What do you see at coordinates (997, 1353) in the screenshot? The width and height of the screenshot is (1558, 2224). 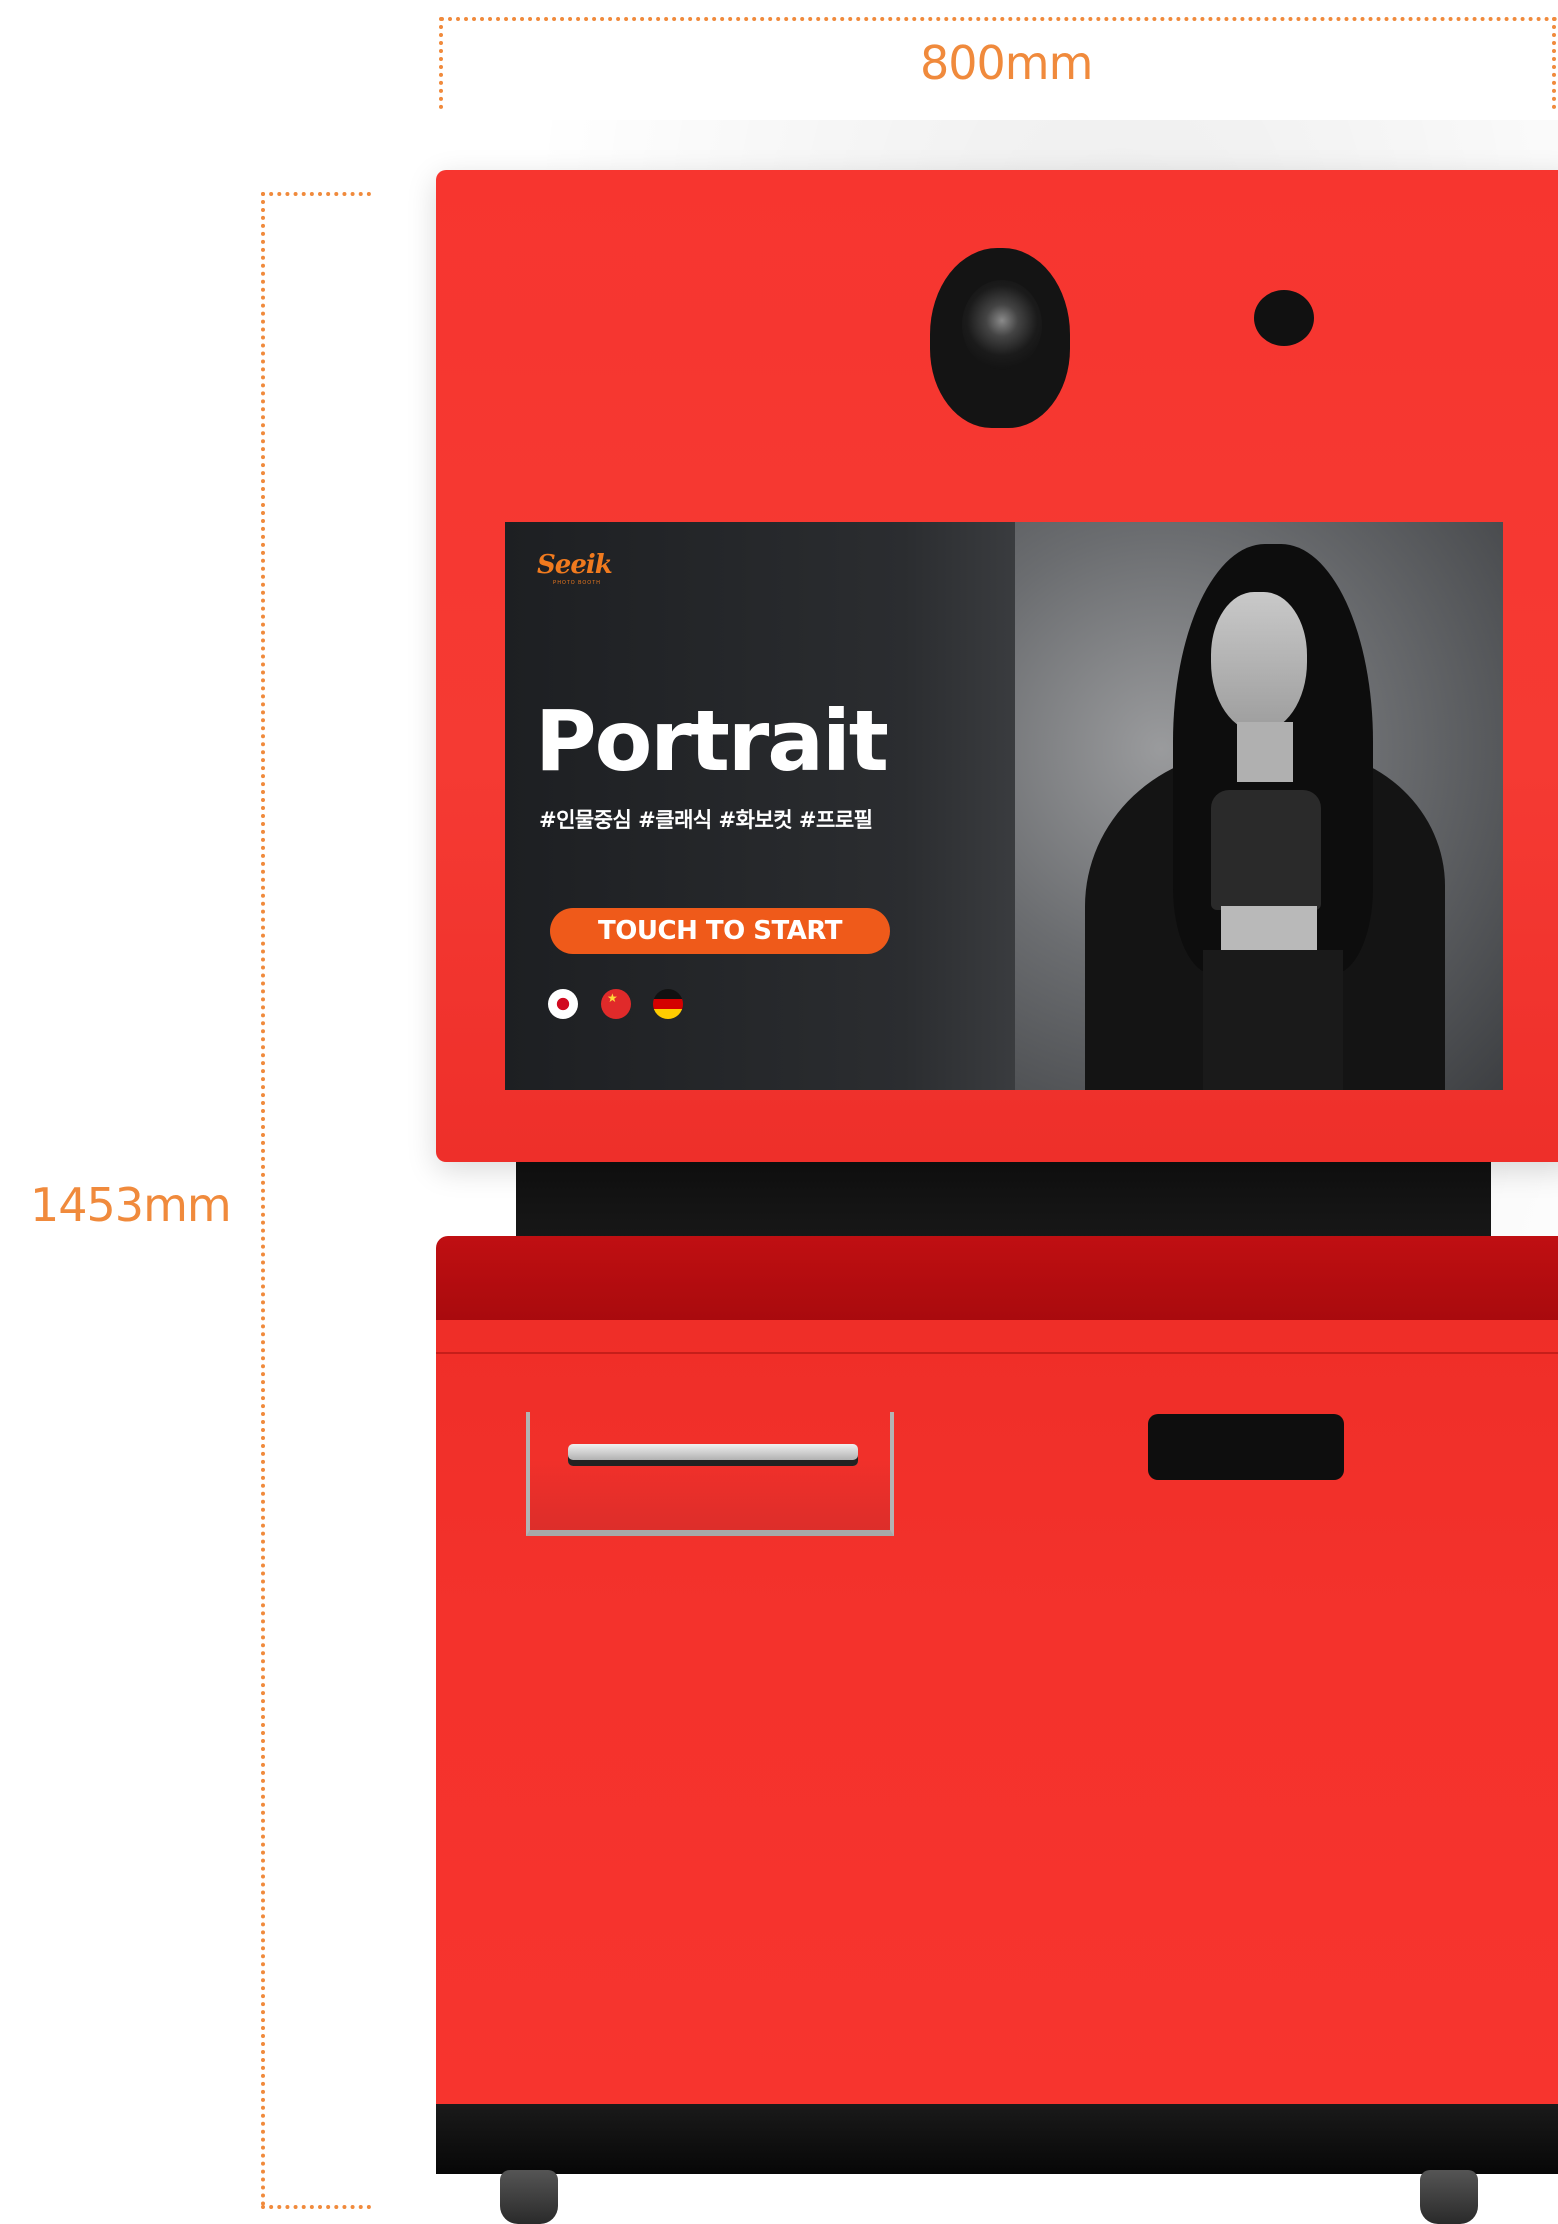 I see `cabinet-seam` at bounding box center [997, 1353].